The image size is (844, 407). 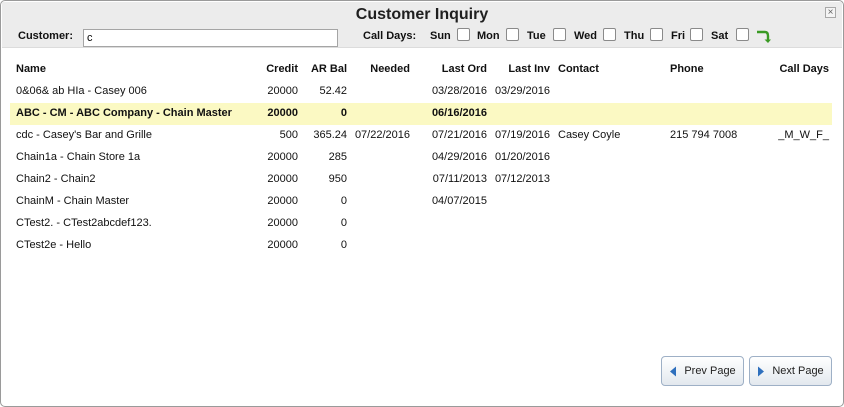 What do you see at coordinates (656, 34) in the screenshot?
I see `checkbox-thu` at bounding box center [656, 34].